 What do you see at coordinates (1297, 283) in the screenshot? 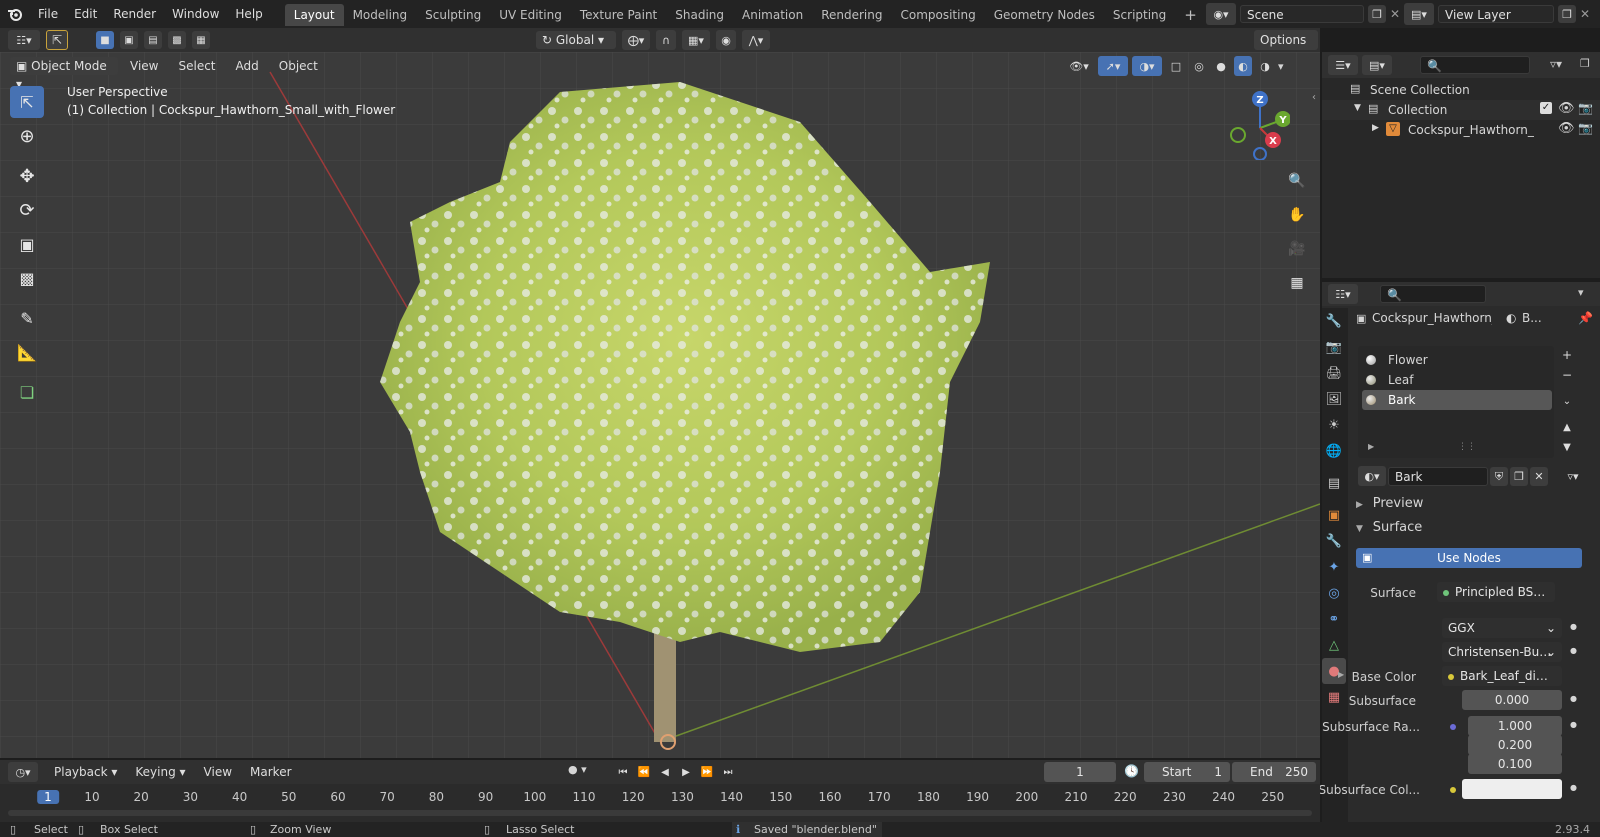
I see `perspective-toggle-icon: ▦` at bounding box center [1297, 283].